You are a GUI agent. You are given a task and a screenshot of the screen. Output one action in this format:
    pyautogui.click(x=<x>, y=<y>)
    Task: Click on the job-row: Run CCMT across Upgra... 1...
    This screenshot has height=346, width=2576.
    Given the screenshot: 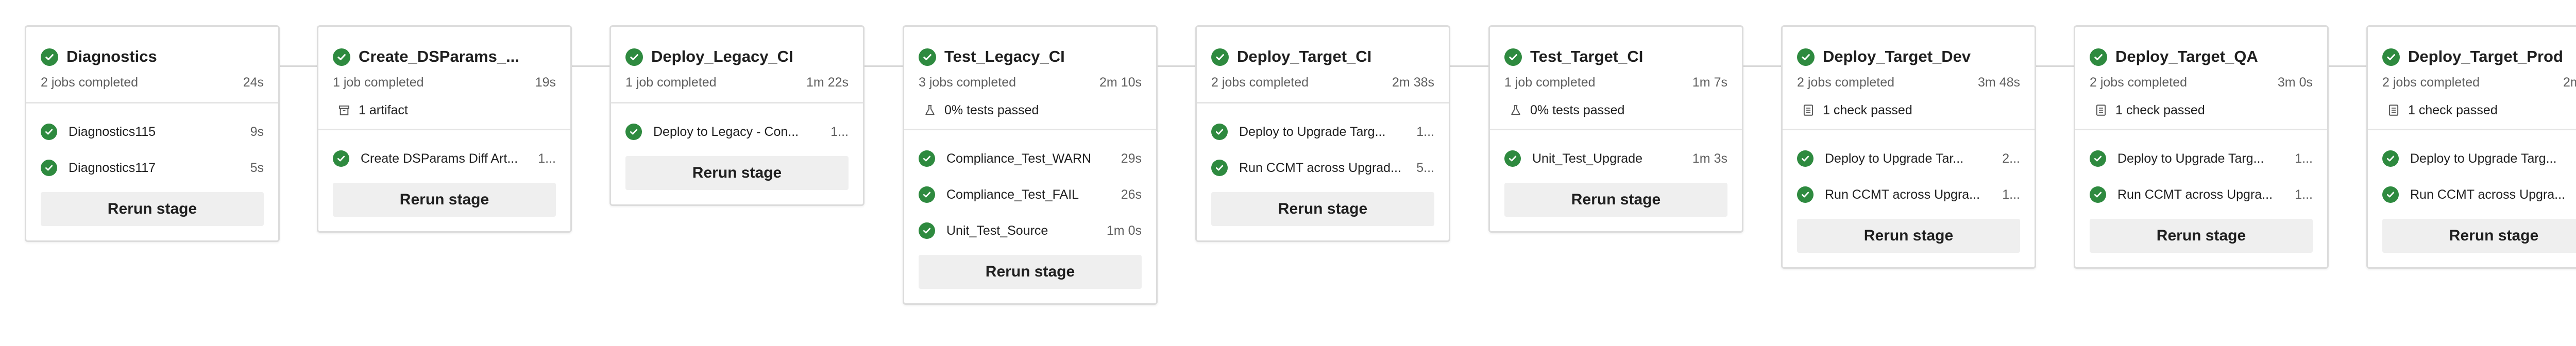 What is the action you would take?
    pyautogui.click(x=2201, y=195)
    